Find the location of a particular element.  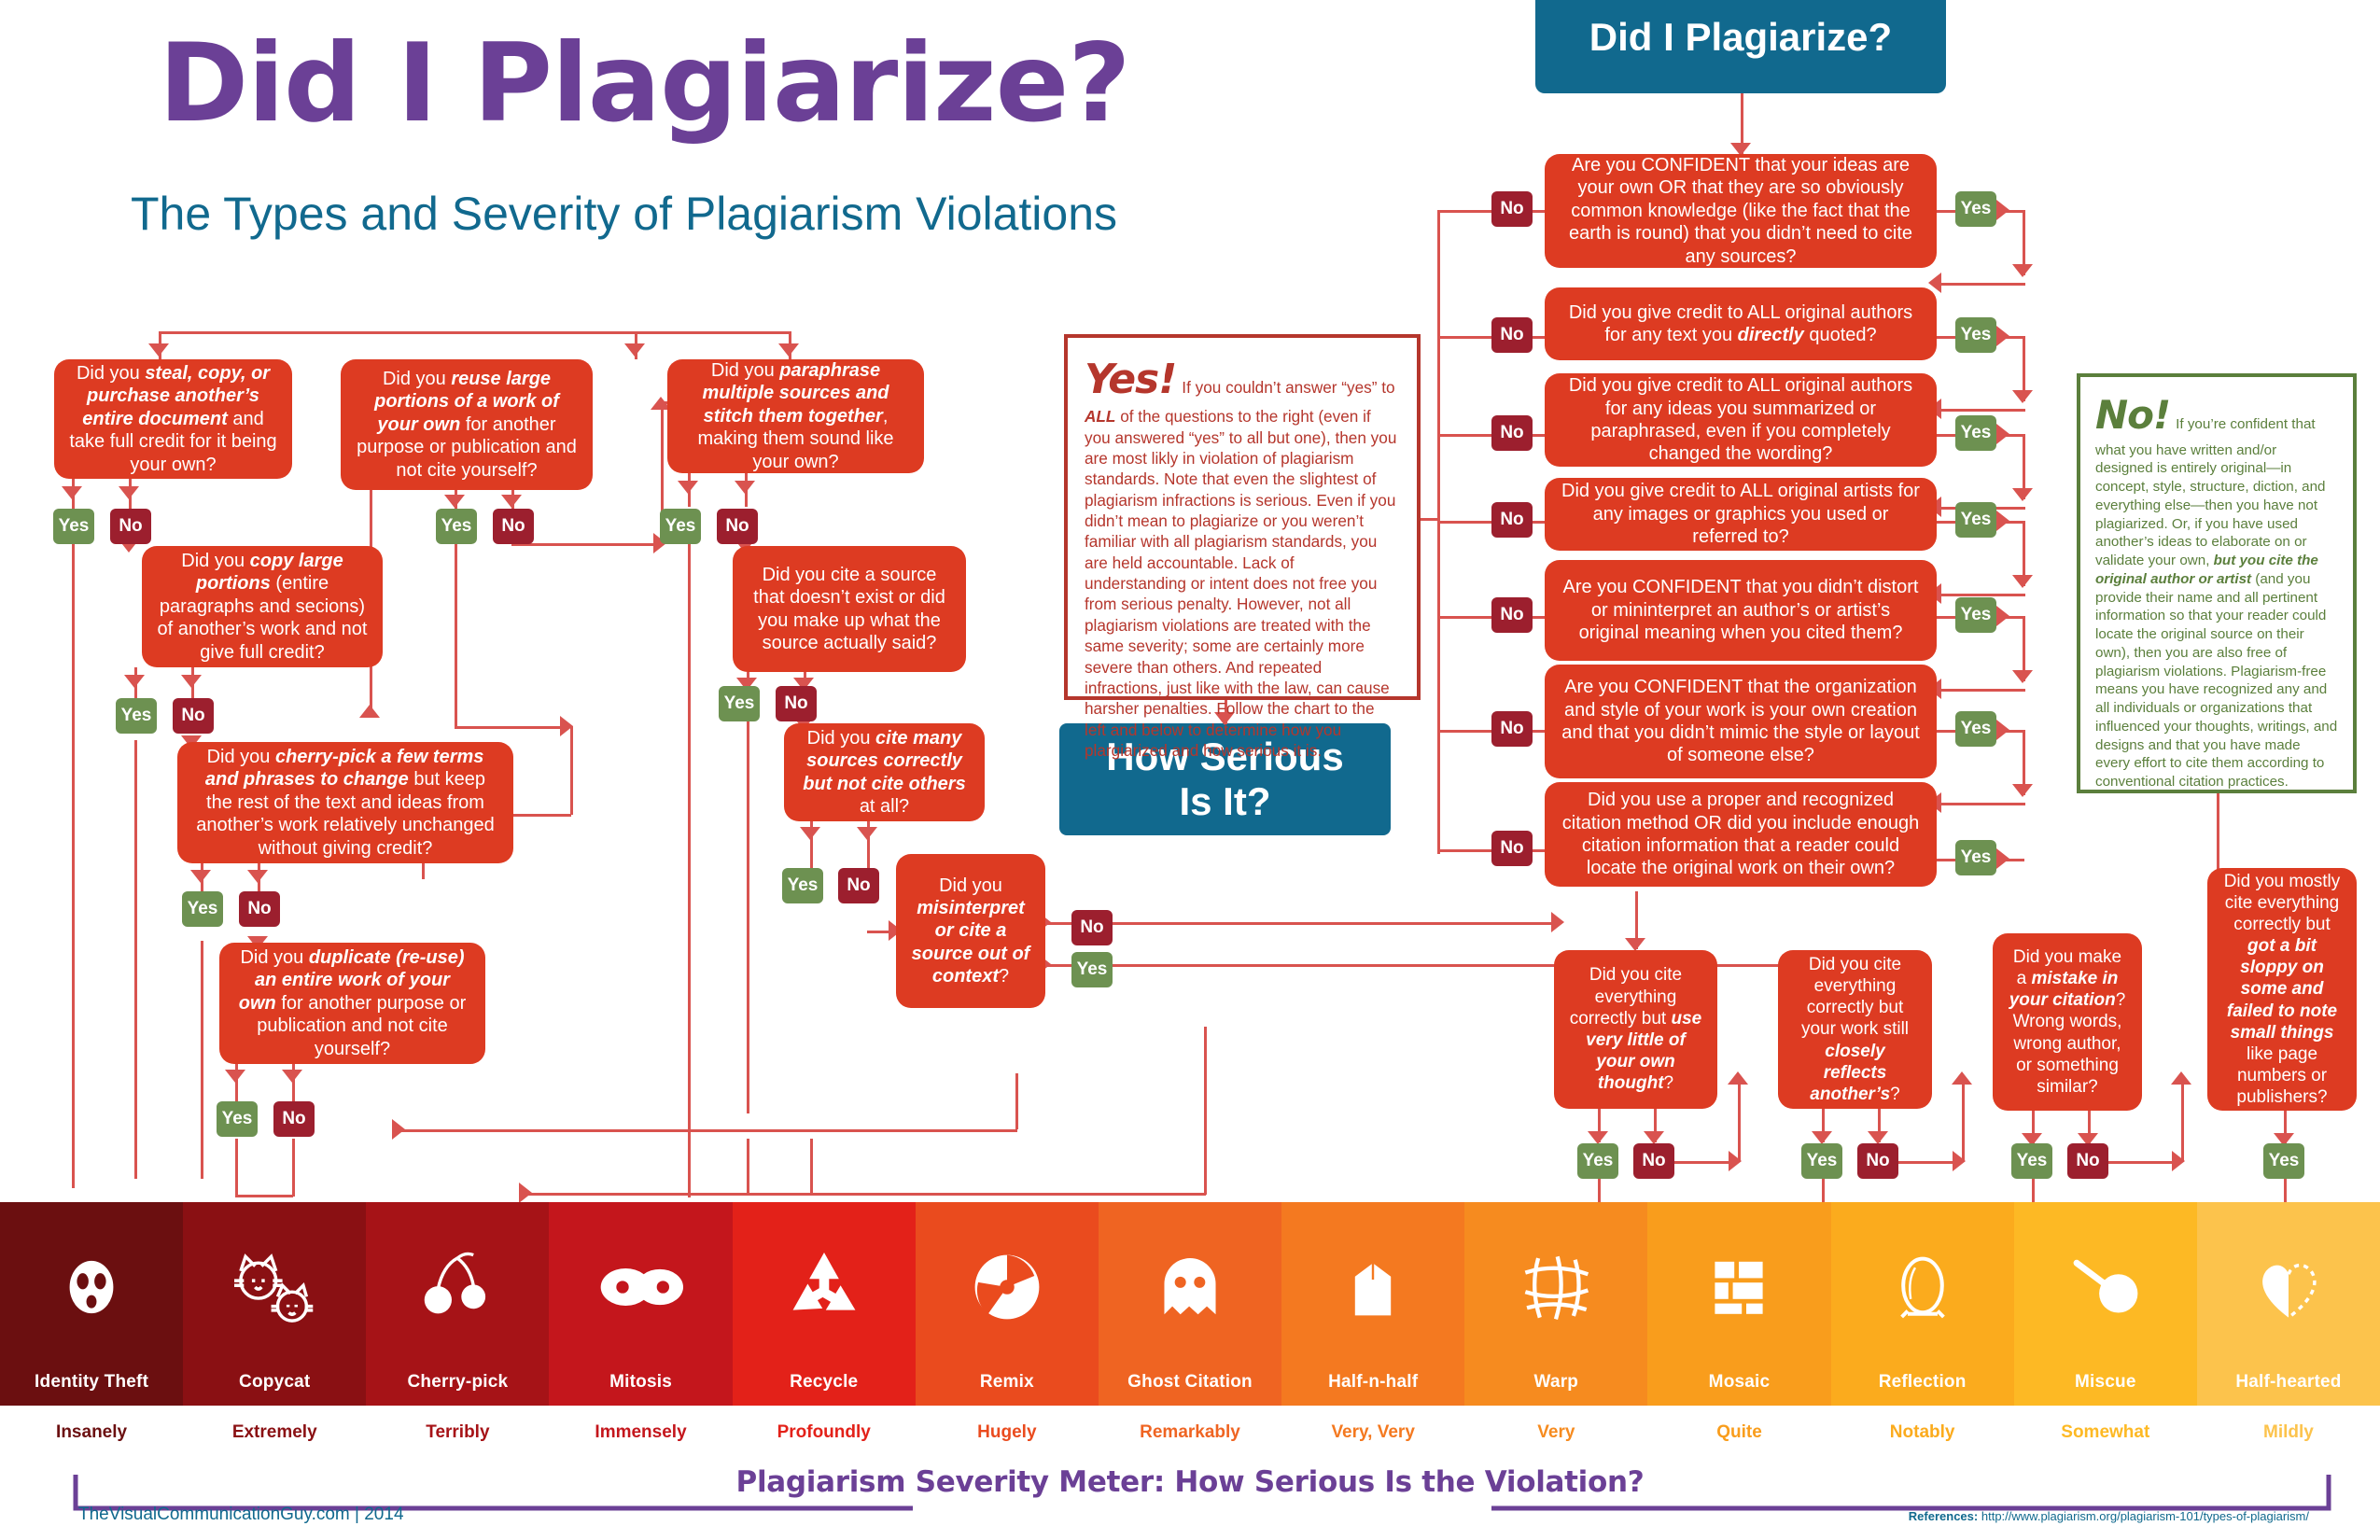

connector-arrow-right is located at coordinates (525, 1193).